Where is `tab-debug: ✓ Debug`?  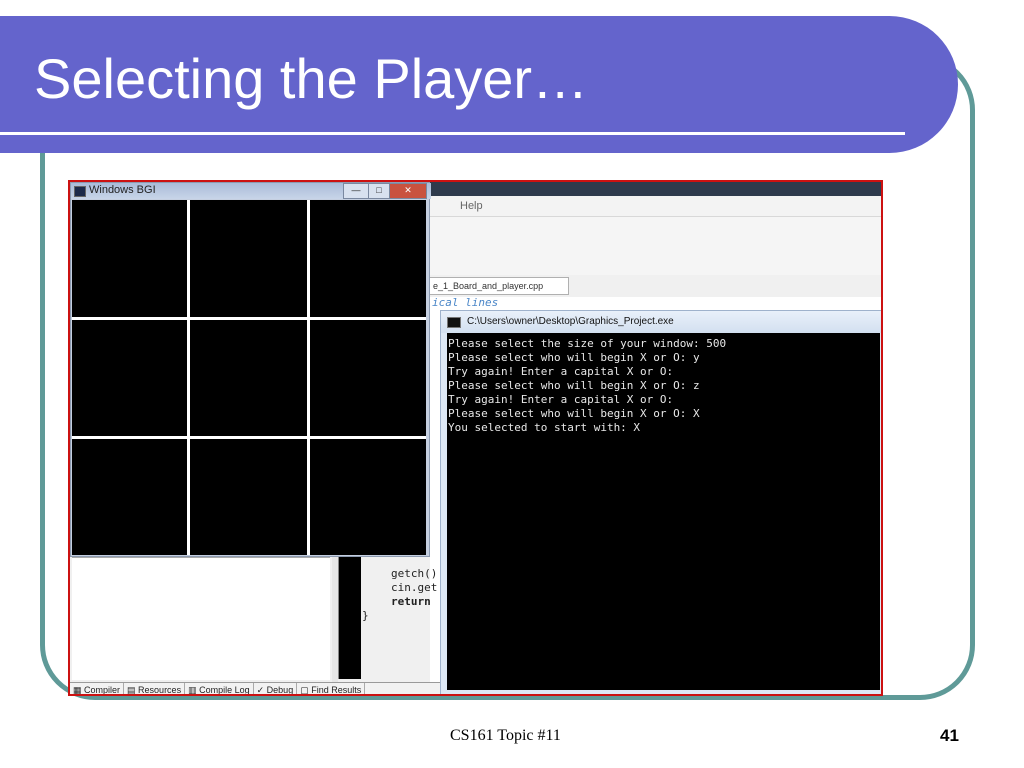 tab-debug: ✓ Debug is located at coordinates (276, 688).